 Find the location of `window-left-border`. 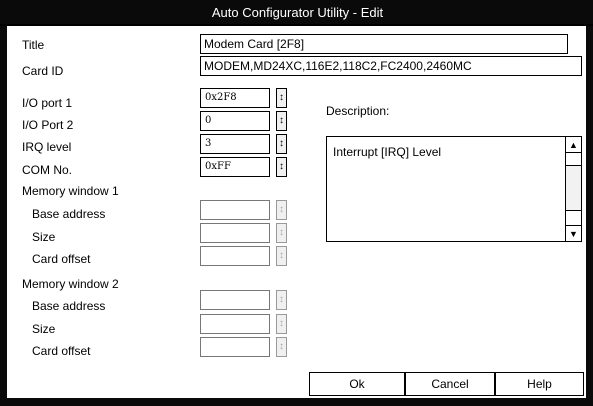

window-left-border is located at coordinates (3, 216).